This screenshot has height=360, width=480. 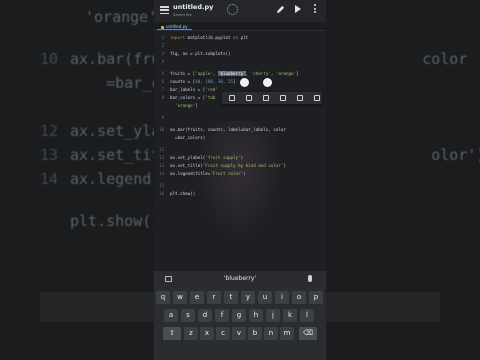 What do you see at coordinates (172, 333) in the screenshot?
I see `shift-key: ⇧` at bounding box center [172, 333].